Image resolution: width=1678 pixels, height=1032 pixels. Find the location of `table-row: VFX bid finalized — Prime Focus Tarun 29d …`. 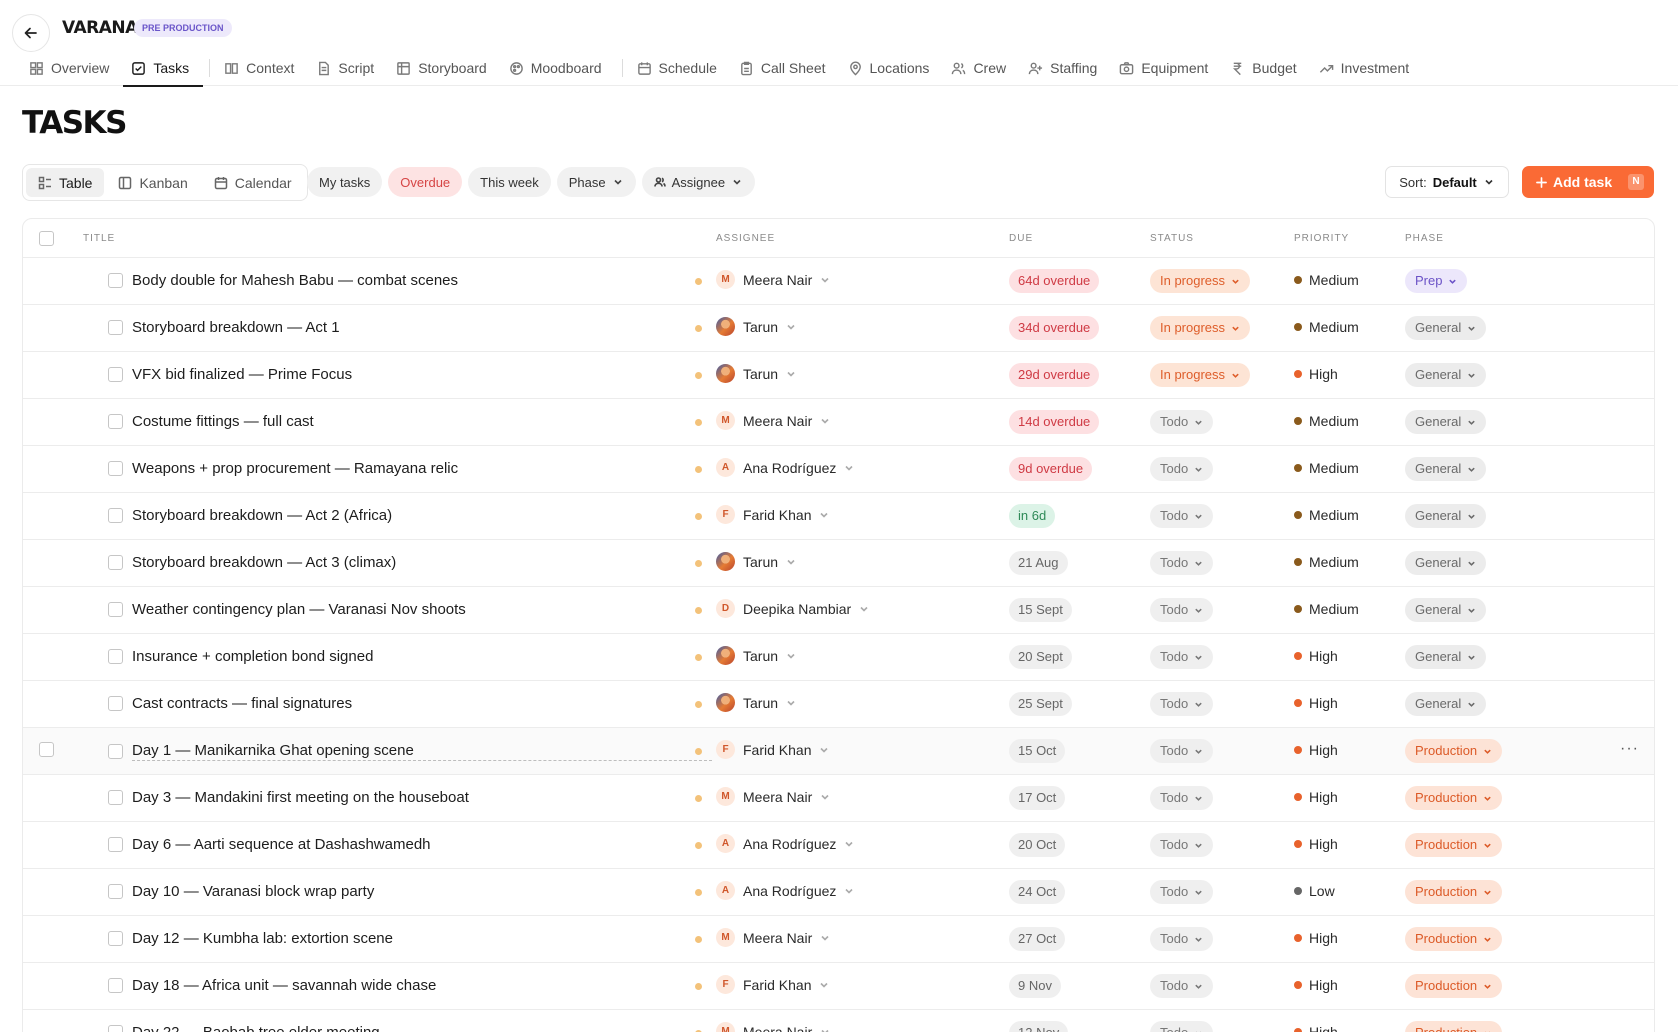

table-row: VFX bid finalized — Prime Focus Tarun 29d … is located at coordinates (838, 375).